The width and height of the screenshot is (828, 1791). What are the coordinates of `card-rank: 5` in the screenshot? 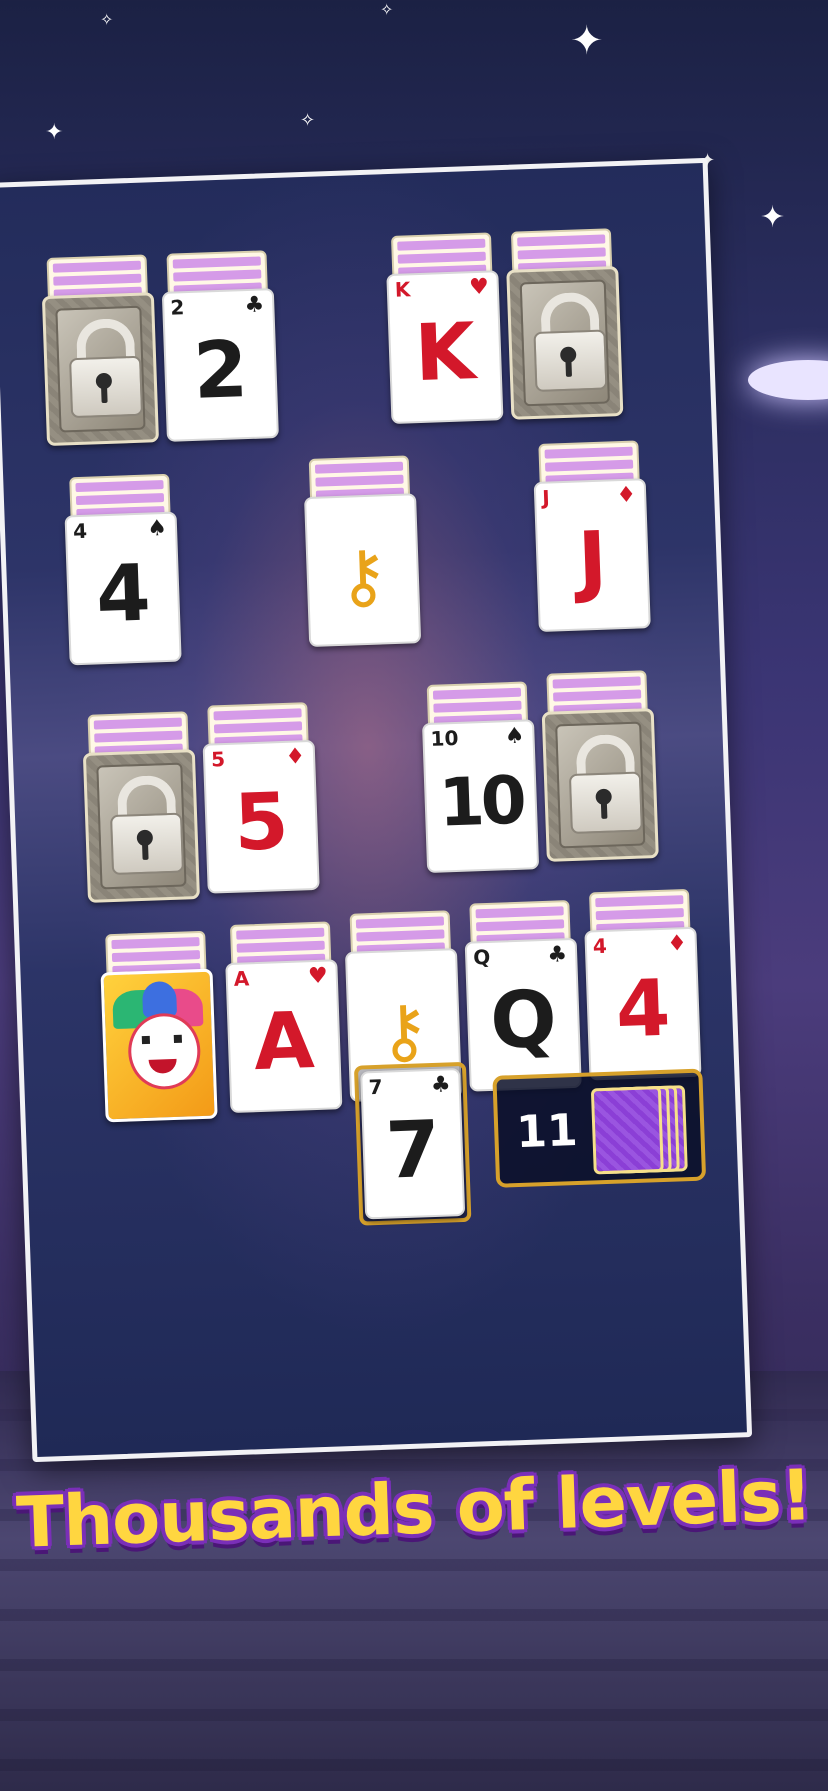 It's located at (261, 822).